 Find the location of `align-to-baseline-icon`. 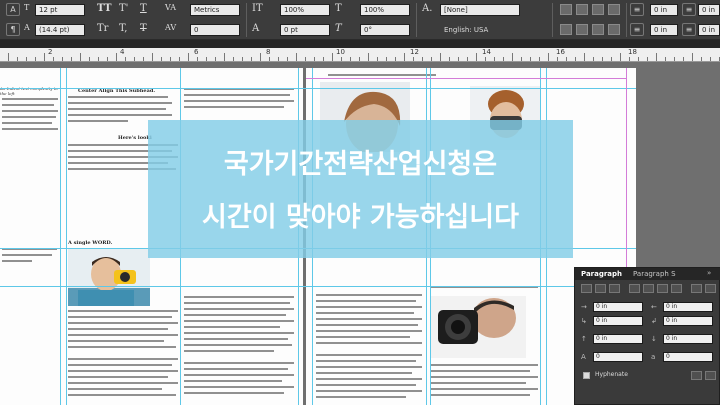

align-to-baseline-icon is located at coordinates (696, 375).